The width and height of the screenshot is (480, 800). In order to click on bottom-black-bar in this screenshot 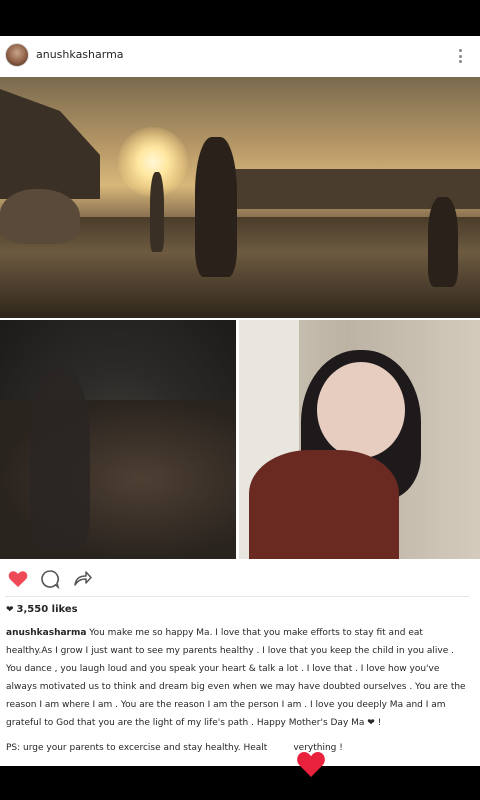, I will do `click(240, 783)`.